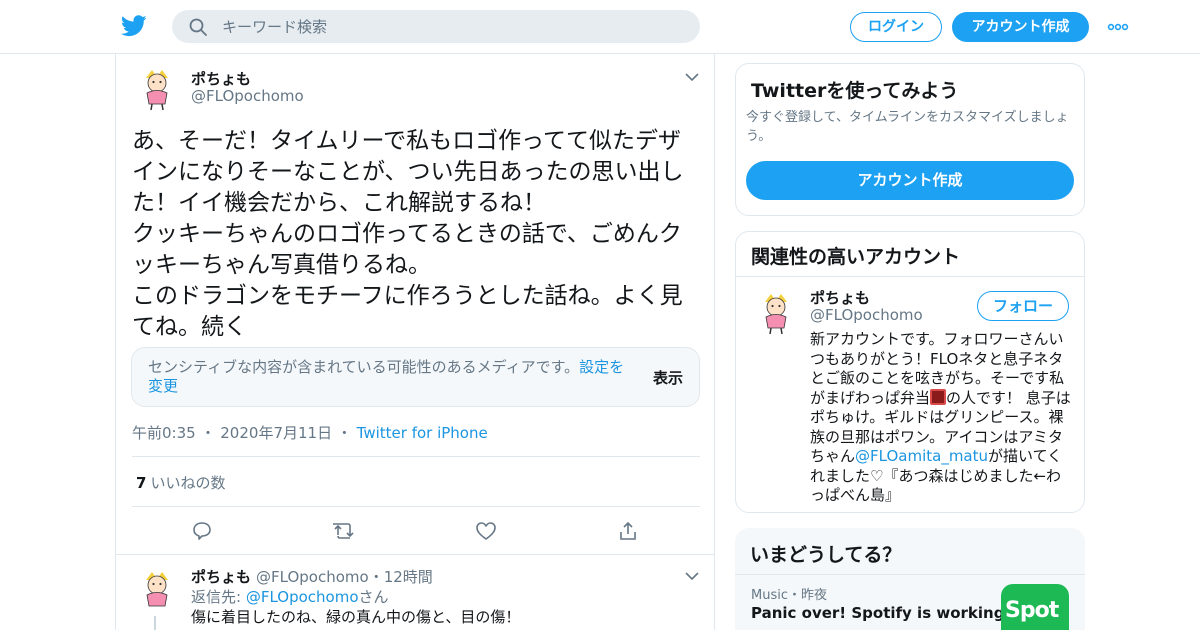 This screenshot has height=630, width=1200. I want to click on trend-thumbnail: Spot, so click(1035, 607).